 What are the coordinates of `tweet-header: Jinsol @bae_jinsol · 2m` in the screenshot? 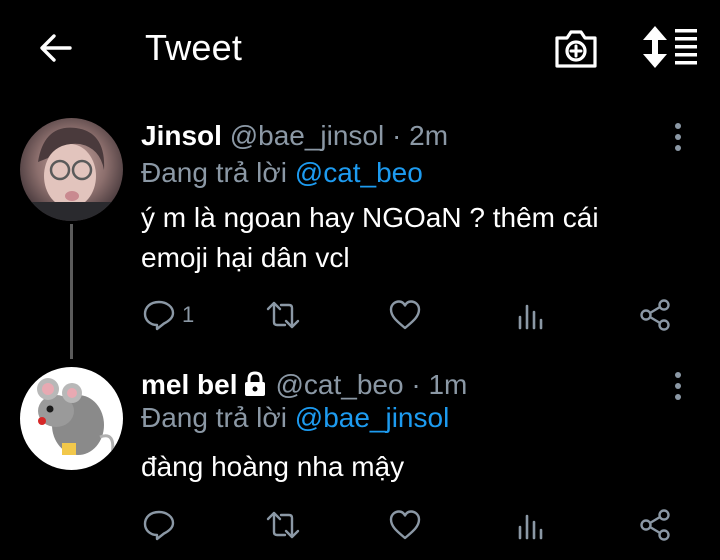 It's located at (294, 136).